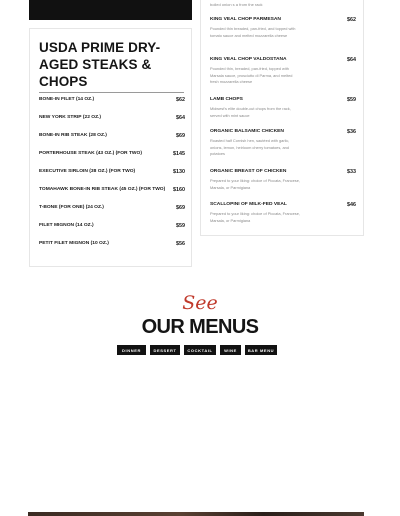 This screenshot has height=516, width=400. Describe the element at coordinates (248, 204) in the screenshot. I see `menu-item-name: SCALLOPINI OF MILK-FED VEAL` at that location.